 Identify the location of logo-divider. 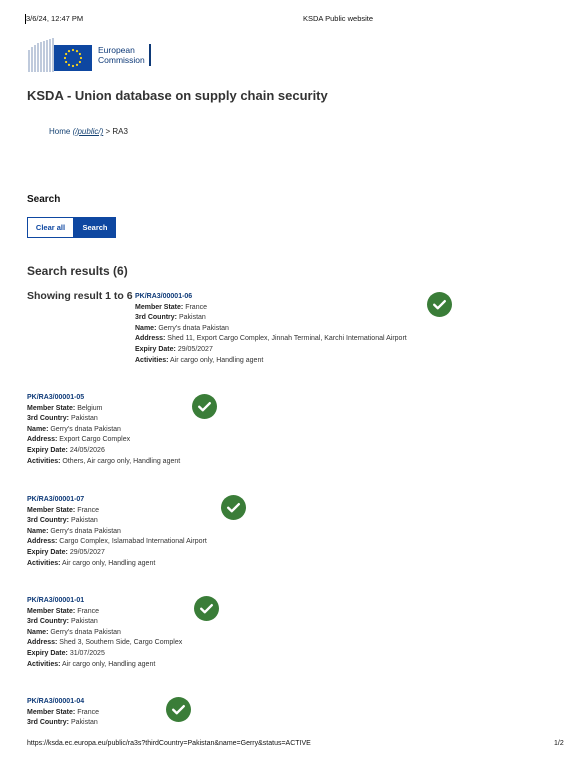
(149, 55).